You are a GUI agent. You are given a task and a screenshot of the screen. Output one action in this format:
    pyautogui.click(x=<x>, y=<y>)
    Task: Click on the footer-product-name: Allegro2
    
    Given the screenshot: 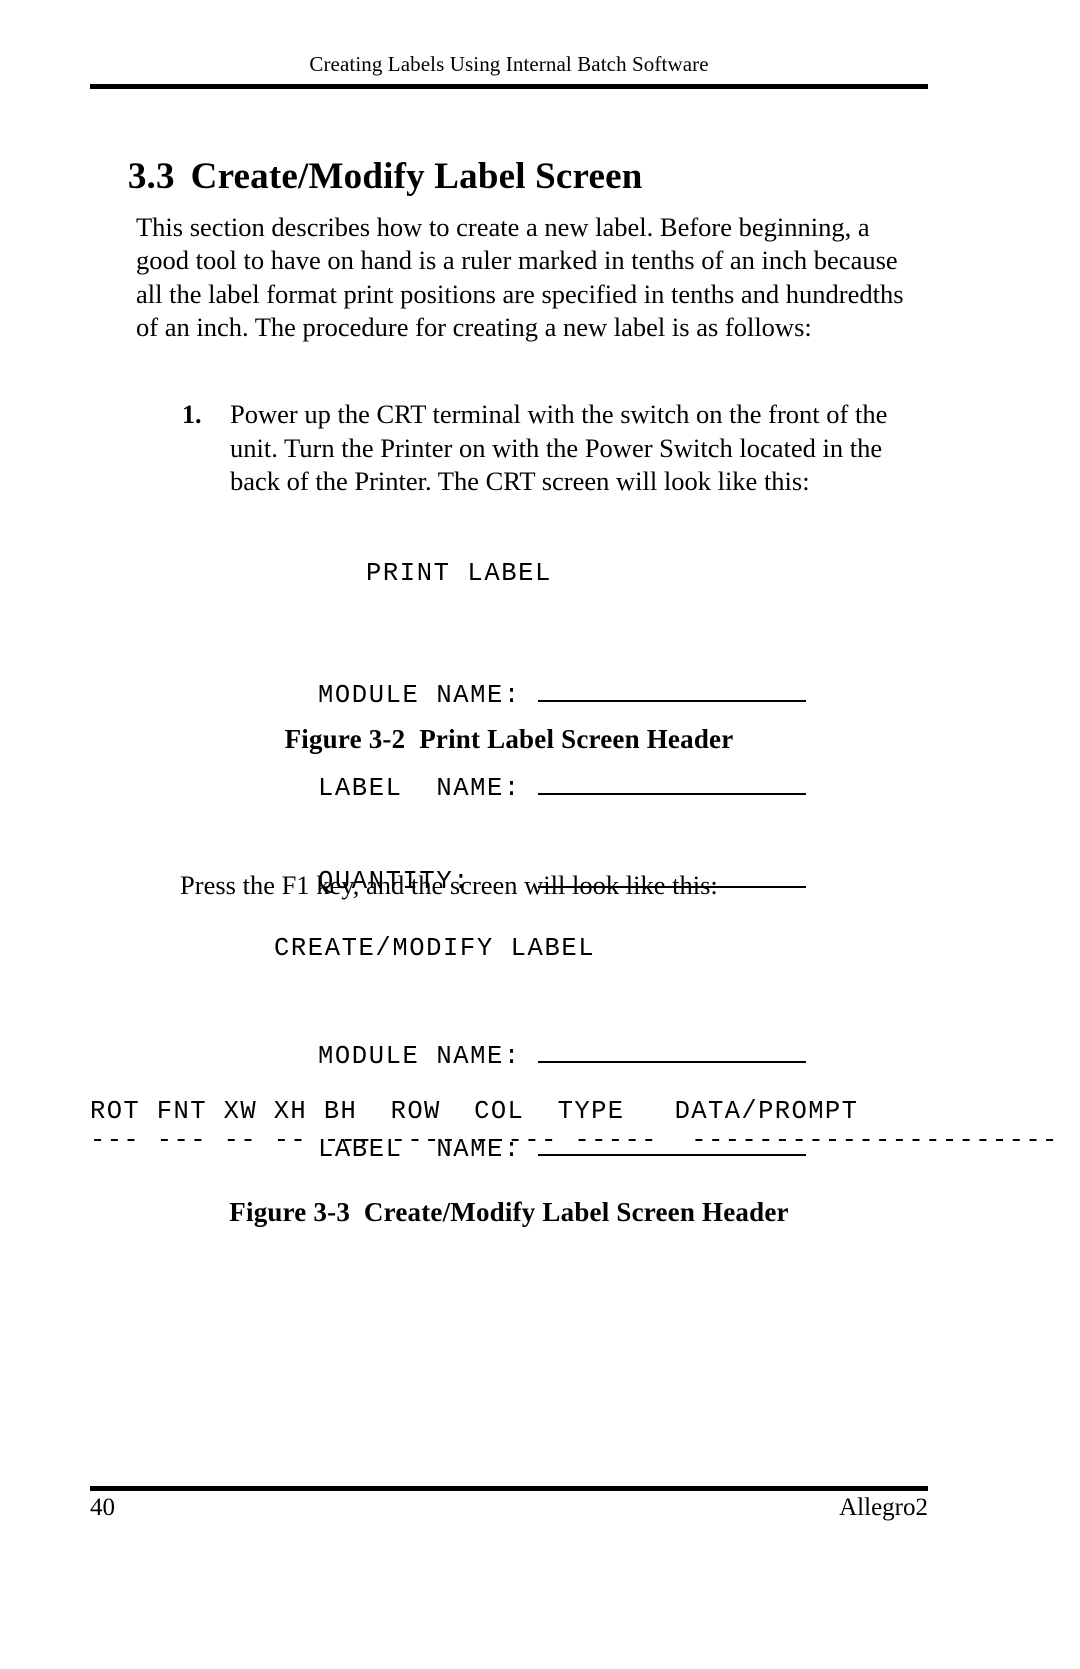 What is the action you would take?
    pyautogui.click(x=883, y=1507)
    